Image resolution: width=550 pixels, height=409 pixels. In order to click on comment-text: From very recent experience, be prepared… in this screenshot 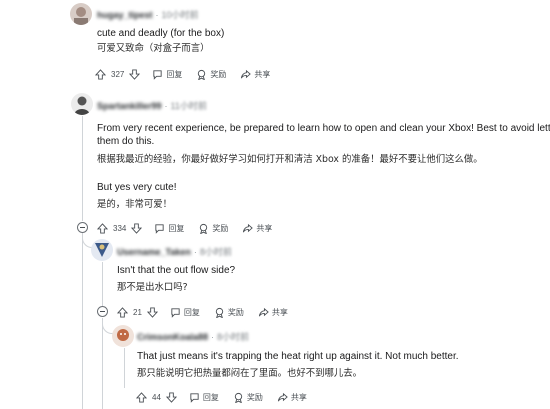, I will do `click(323, 128)`.